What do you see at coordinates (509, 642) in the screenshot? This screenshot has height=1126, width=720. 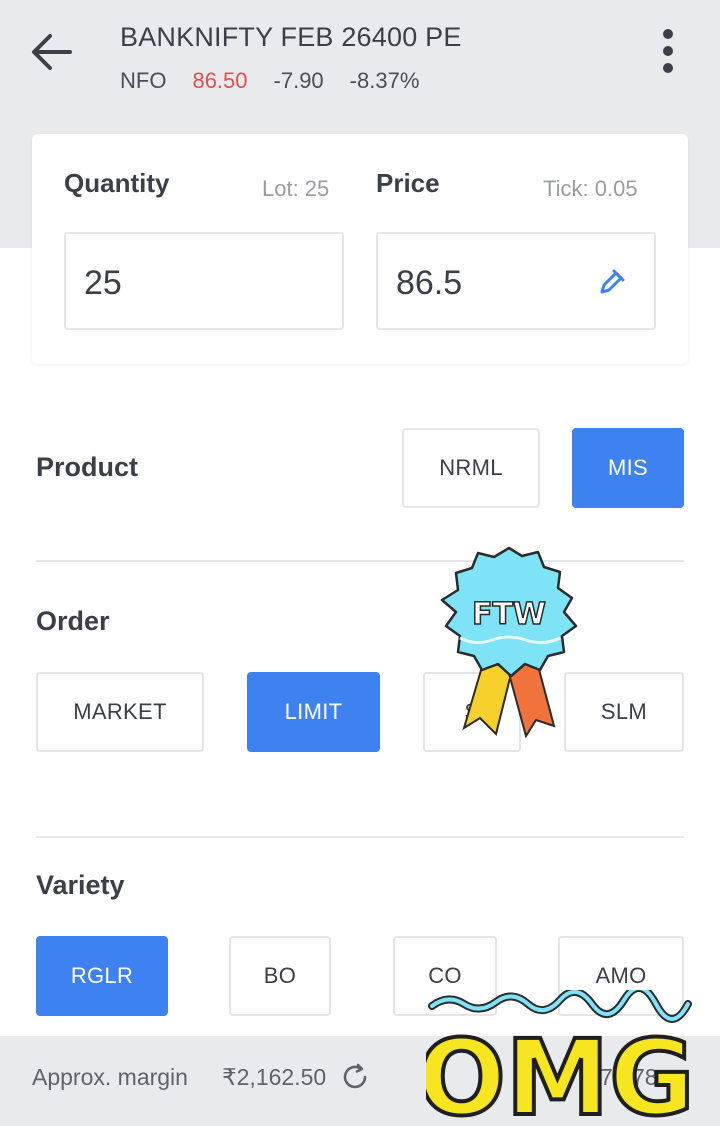 I see `ftw-badge-sticker: FTW` at bounding box center [509, 642].